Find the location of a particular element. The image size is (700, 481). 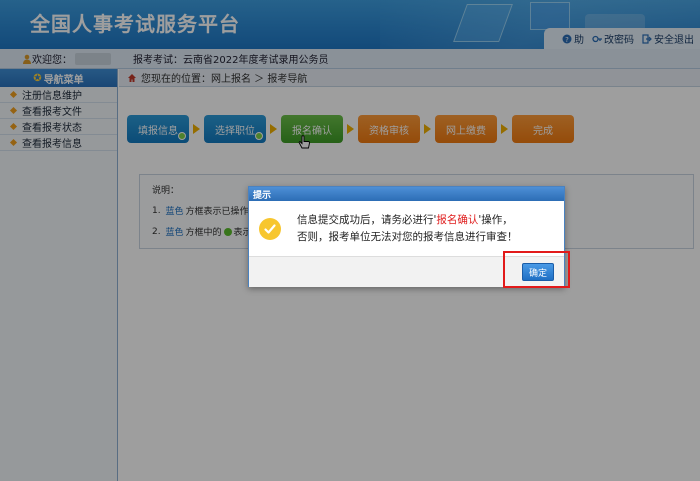

success-check-icon is located at coordinates (270, 228).